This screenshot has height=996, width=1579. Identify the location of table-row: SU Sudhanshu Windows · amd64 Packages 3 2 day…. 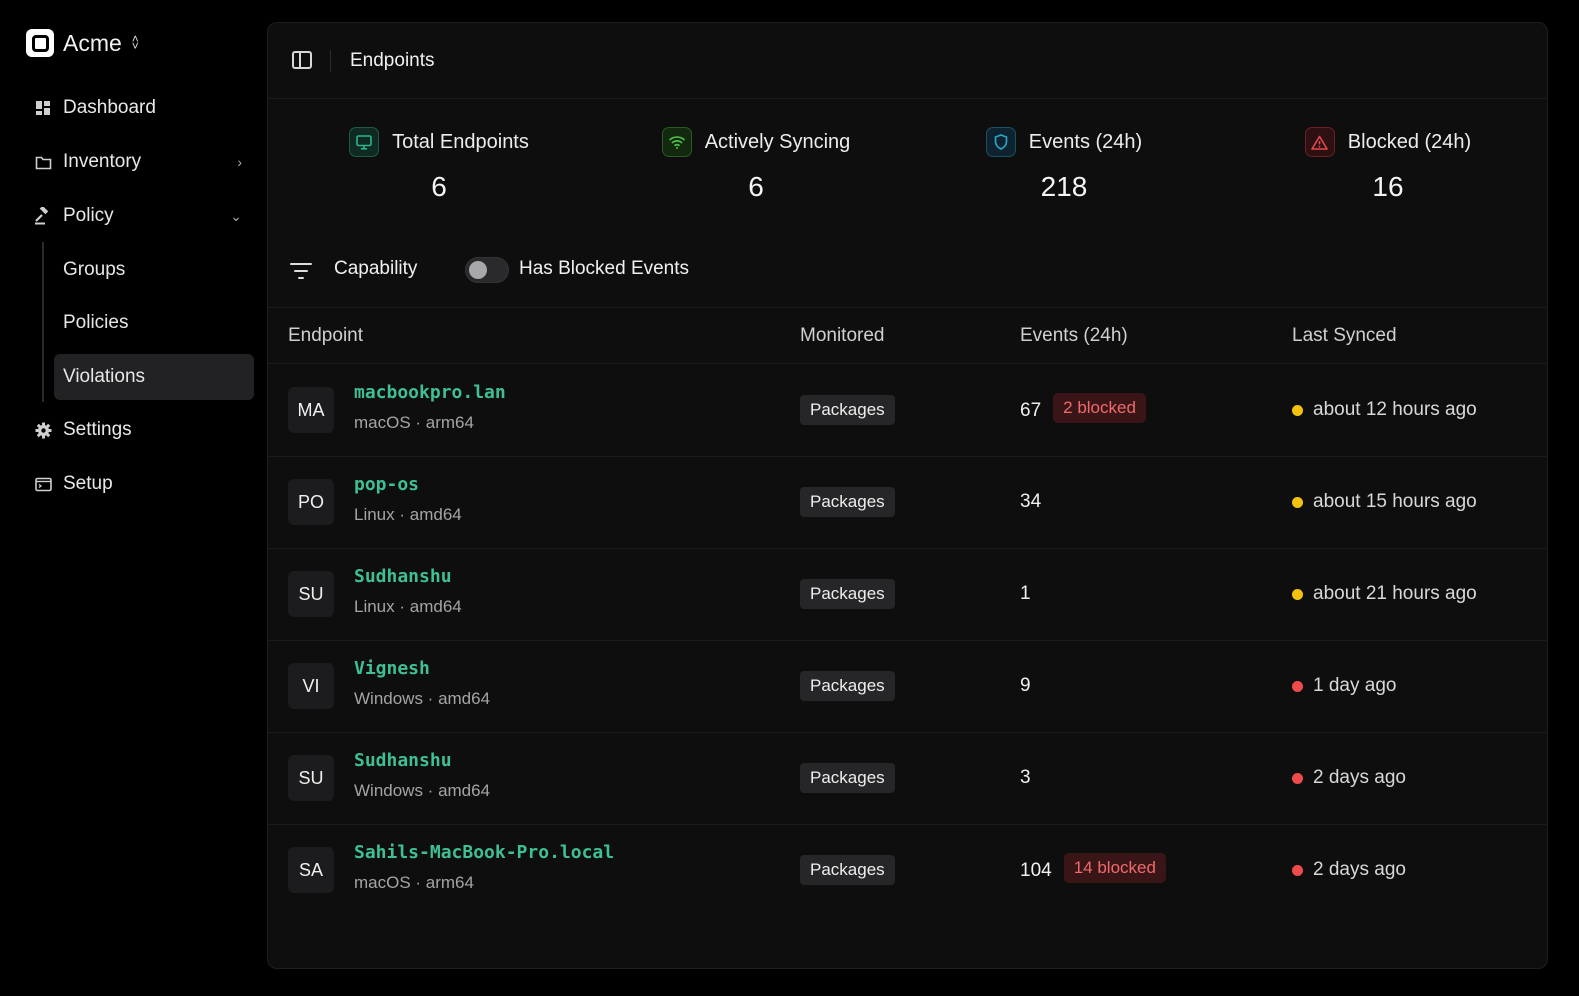
(907, 778).